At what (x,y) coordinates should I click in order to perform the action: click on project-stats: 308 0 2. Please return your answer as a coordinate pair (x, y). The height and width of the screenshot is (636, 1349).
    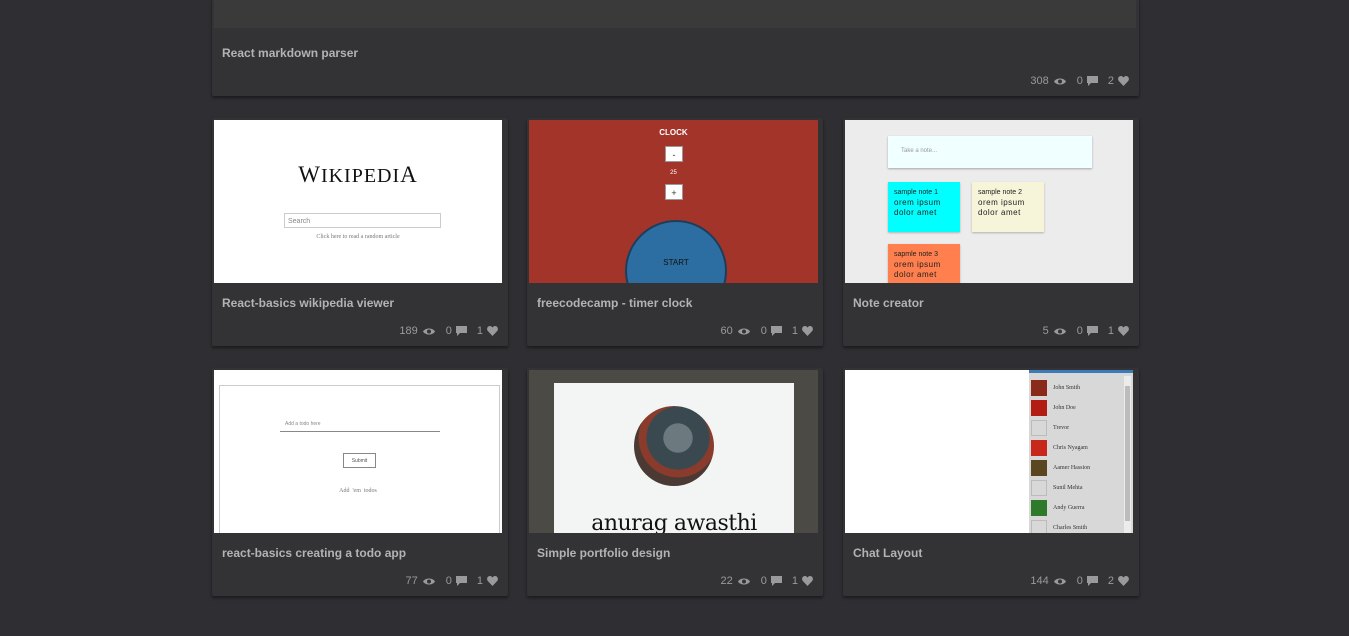
    Looking at the image, I should click on (1079, 81).